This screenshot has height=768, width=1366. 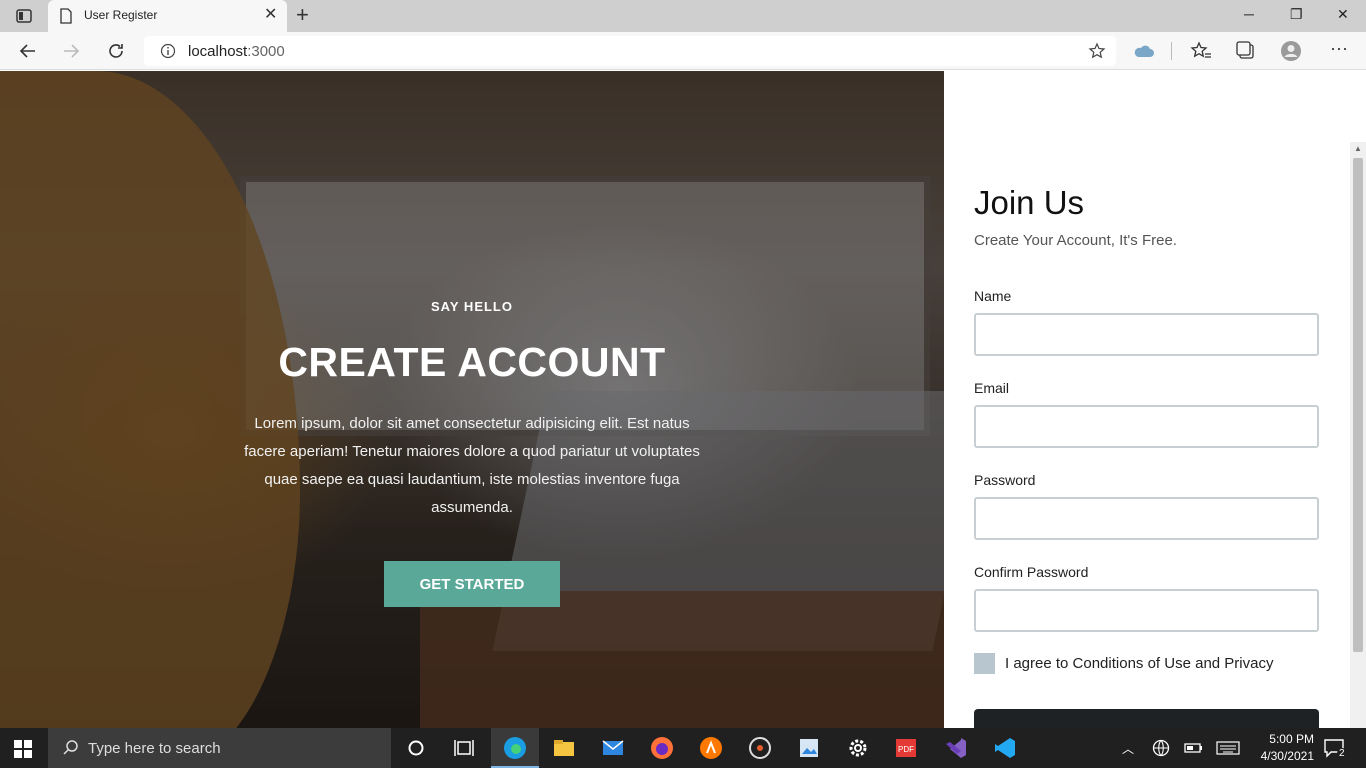 I want to click on browser-tab: User Register ✕, so click(x=167, y=16).